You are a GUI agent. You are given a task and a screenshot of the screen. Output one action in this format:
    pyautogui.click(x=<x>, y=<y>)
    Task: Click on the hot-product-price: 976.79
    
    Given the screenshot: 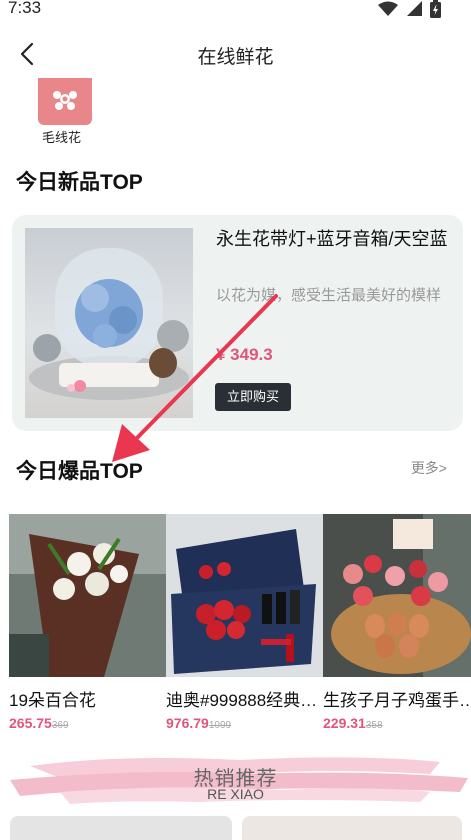 What is the action you would take?
    pyautogui.click(x=187, y=723)
    